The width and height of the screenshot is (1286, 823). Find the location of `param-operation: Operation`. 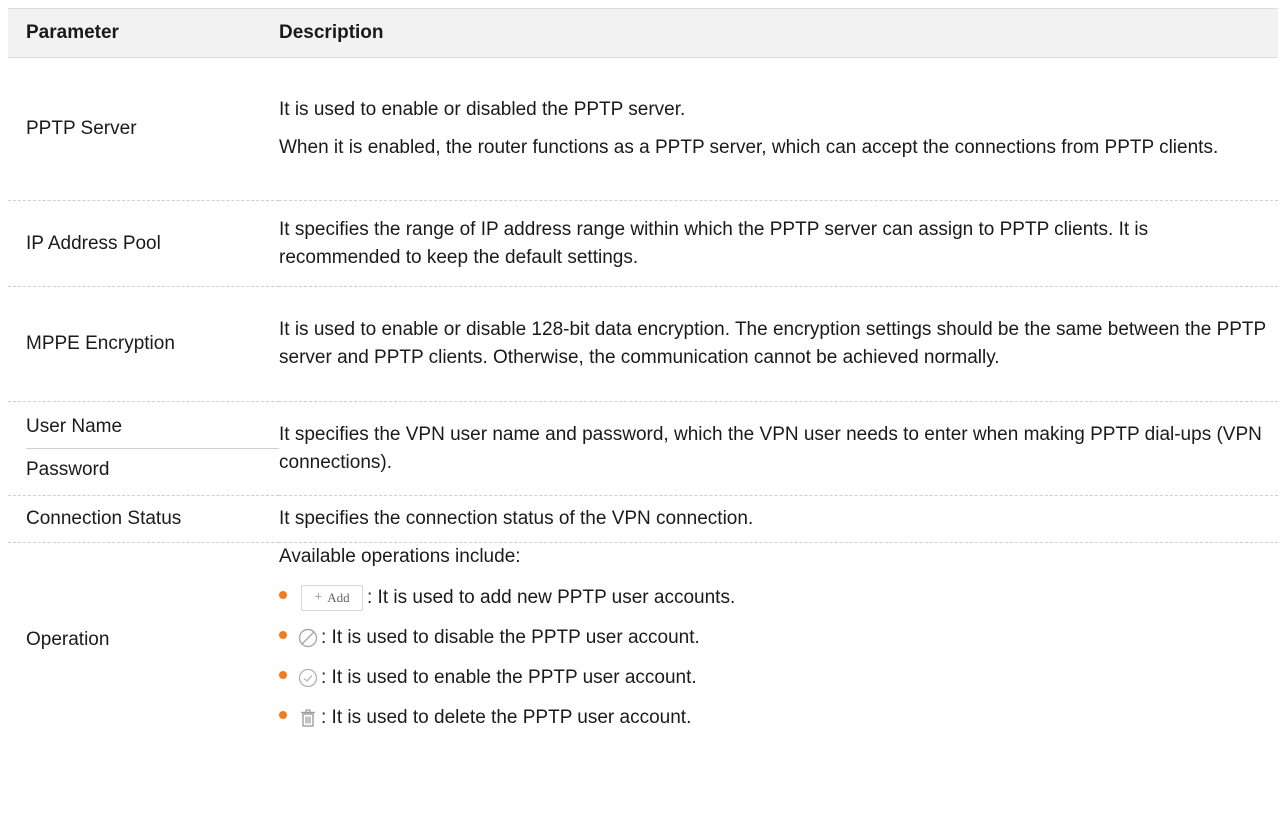

param-operation: Operation is located at coordinates (68, 639).